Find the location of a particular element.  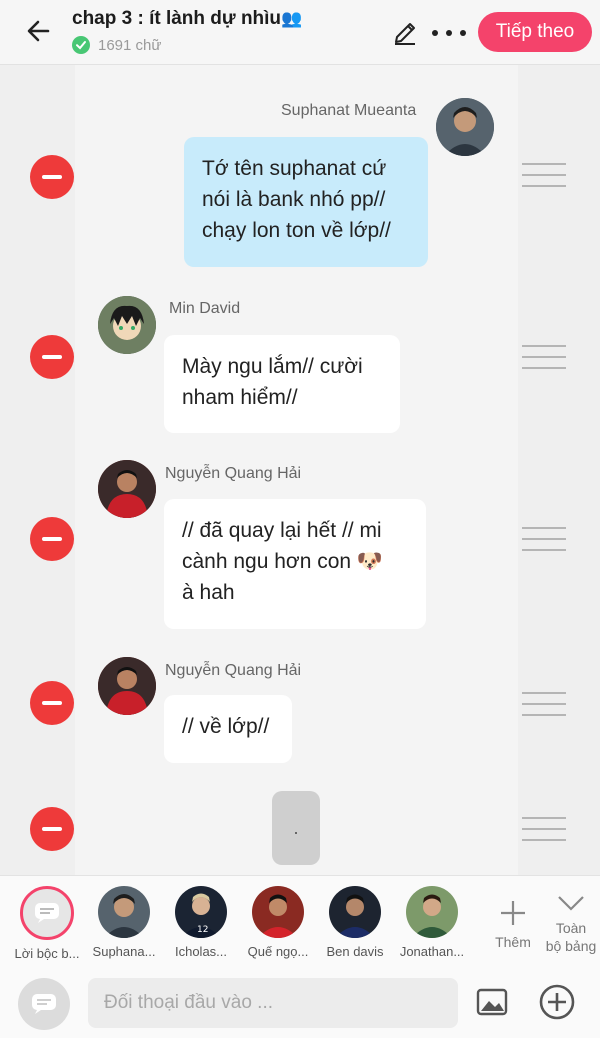

message-line: nói là bank nhó pp// is located at coordinates (294, 199).